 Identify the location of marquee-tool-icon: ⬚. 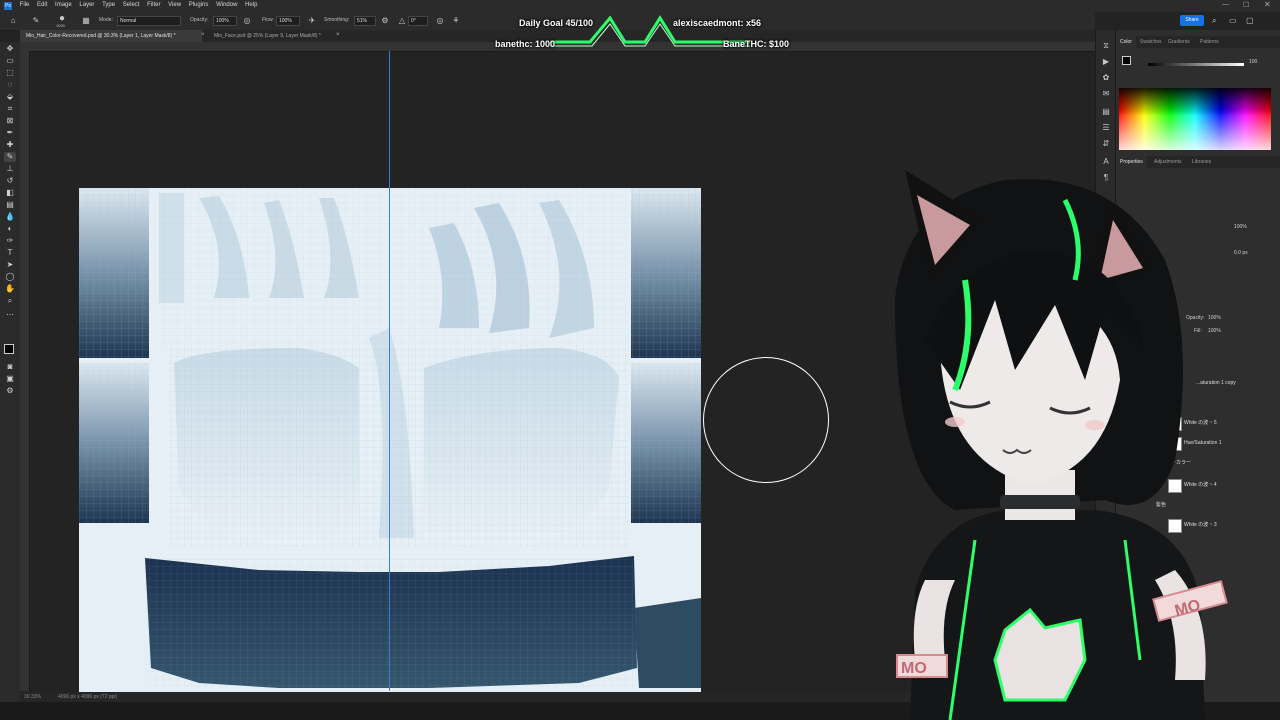
(10, 73).